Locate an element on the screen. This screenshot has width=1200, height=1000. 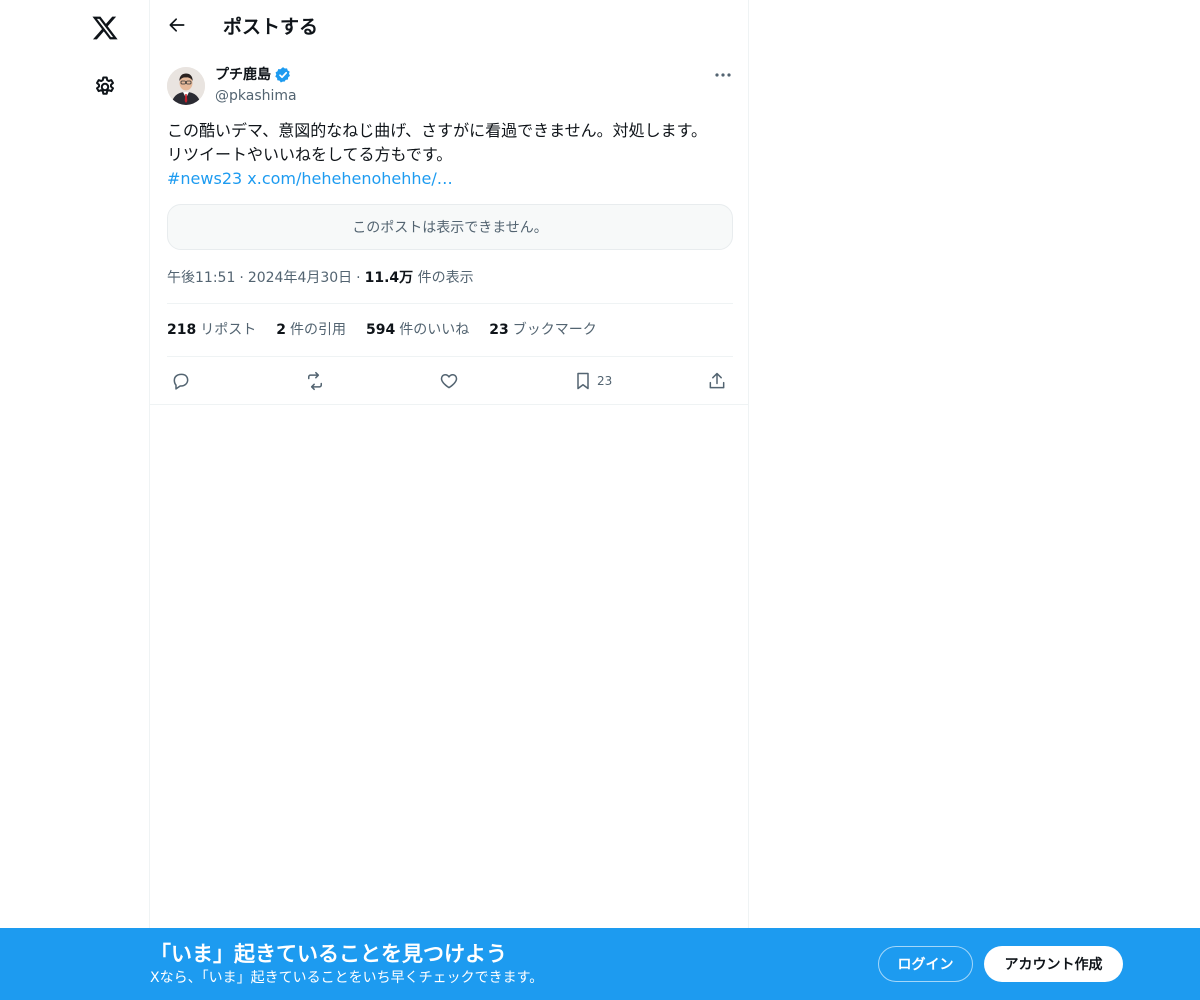
hashtag-link: #news23 is located at coordinates (204, 178).